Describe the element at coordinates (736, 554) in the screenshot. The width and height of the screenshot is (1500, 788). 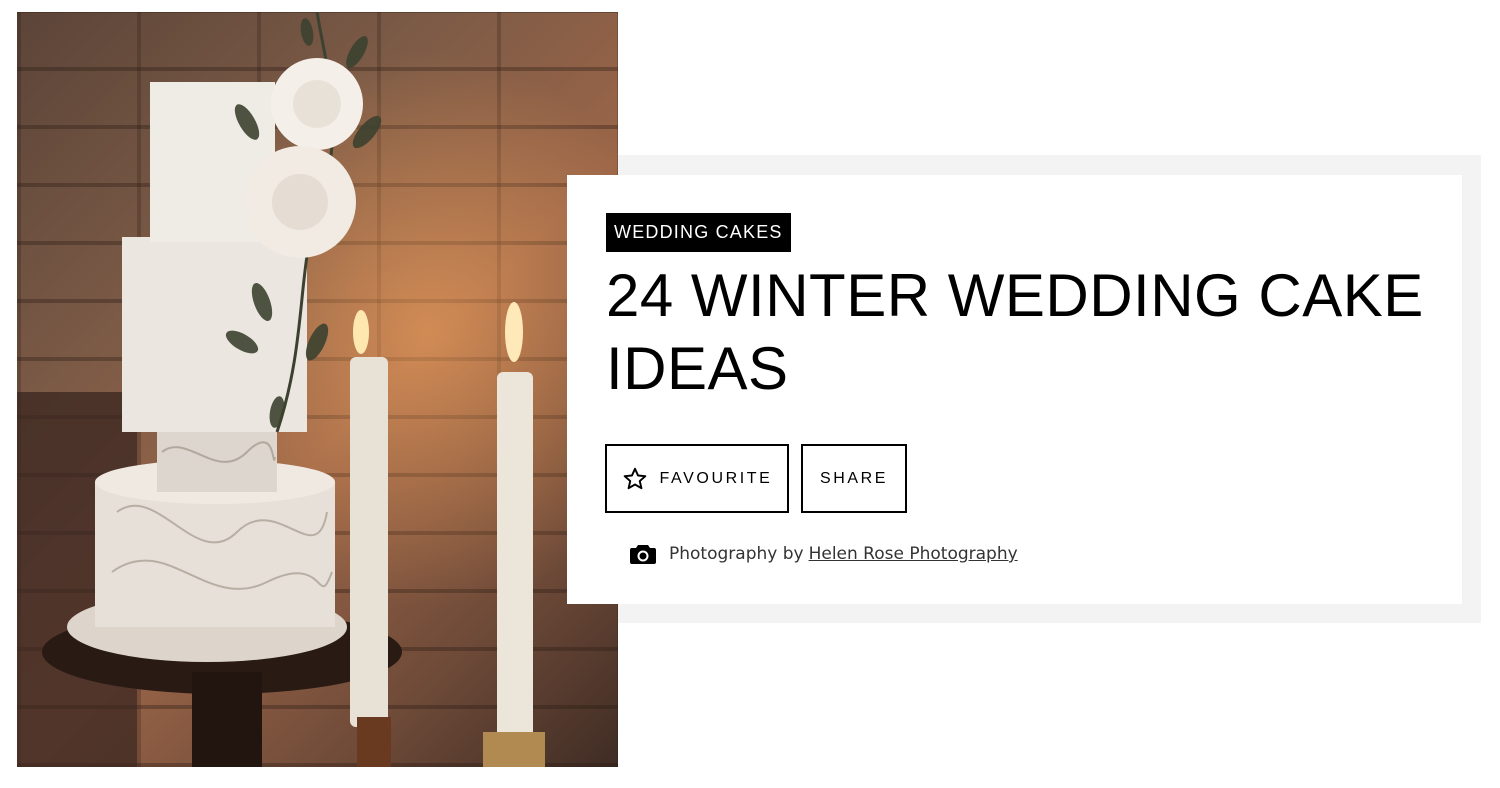
I see `photo-credit-prefix: Photography by` at that location.